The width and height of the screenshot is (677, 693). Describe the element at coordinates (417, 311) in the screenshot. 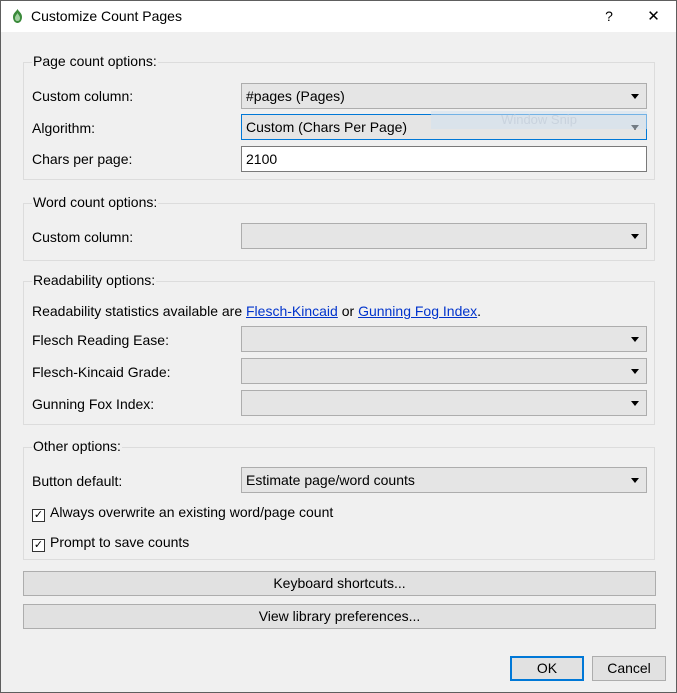

I see `gunning-fog-link: Gunning Fog Index` at that location.